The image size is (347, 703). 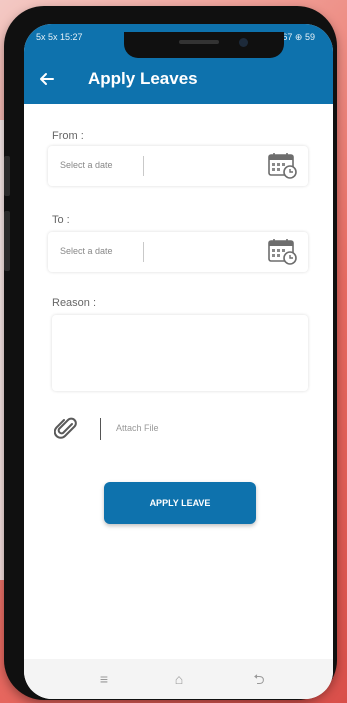 What do you see at coordinates (137, 428) in the screenshot?
I see `attach-file-label: Attach File` at bounding box center [137, 428].